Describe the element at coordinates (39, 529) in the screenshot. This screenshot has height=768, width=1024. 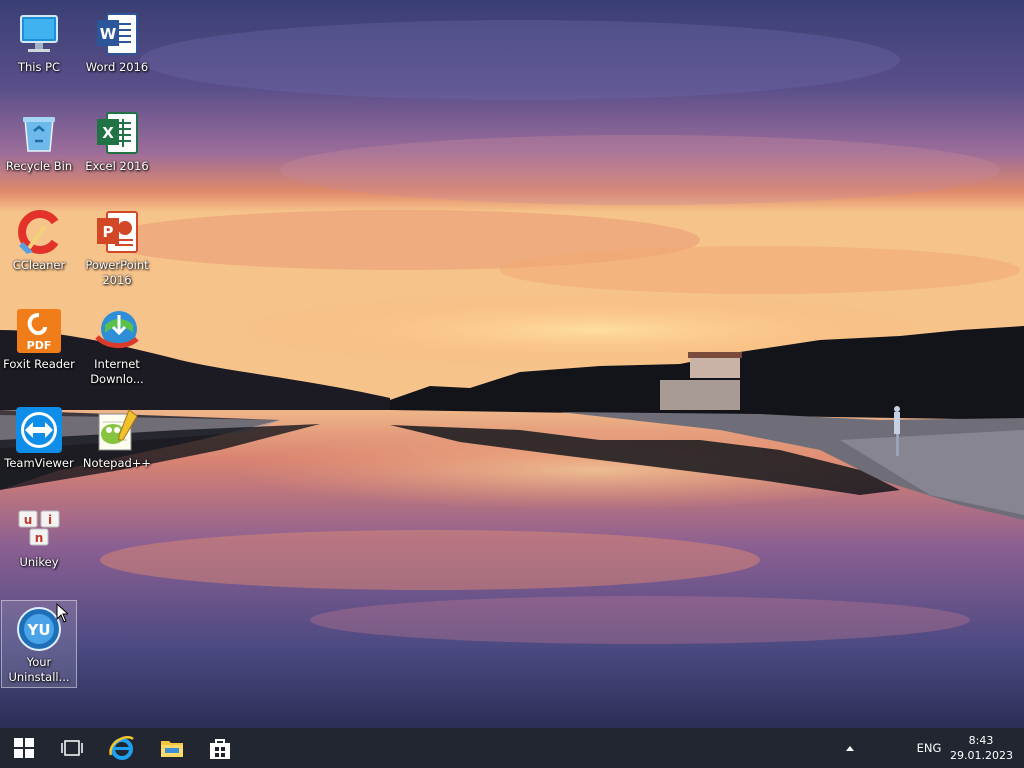
I see `unikey-icon: u i n` at that location.